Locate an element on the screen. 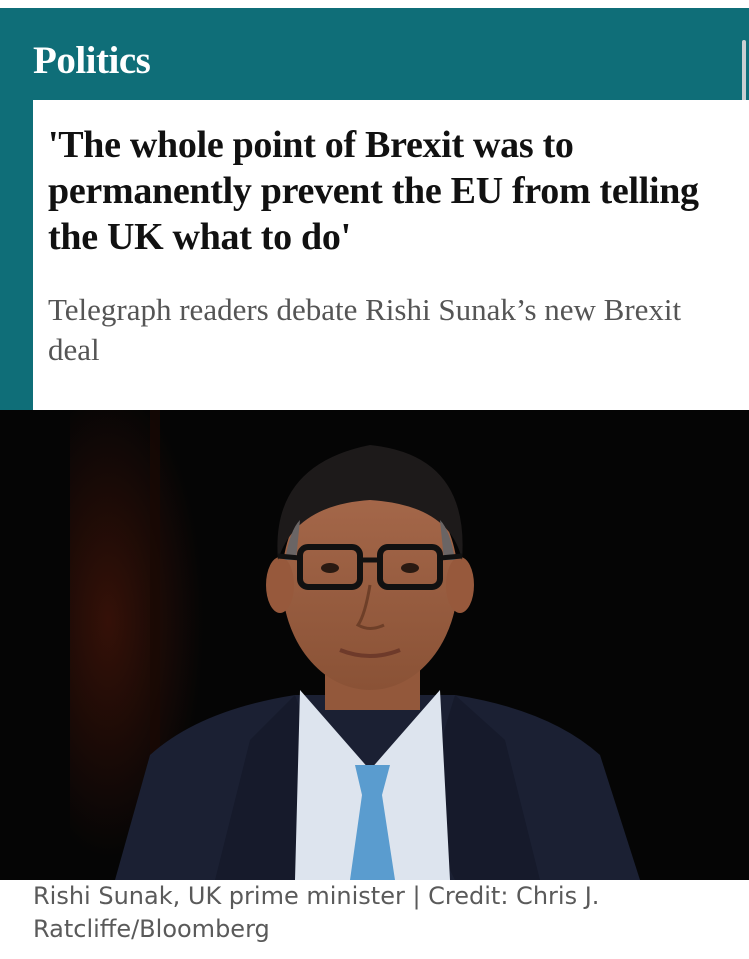 The height and width of the screenshot is (959, 749). top-strip is located at coordinates (374, 4).